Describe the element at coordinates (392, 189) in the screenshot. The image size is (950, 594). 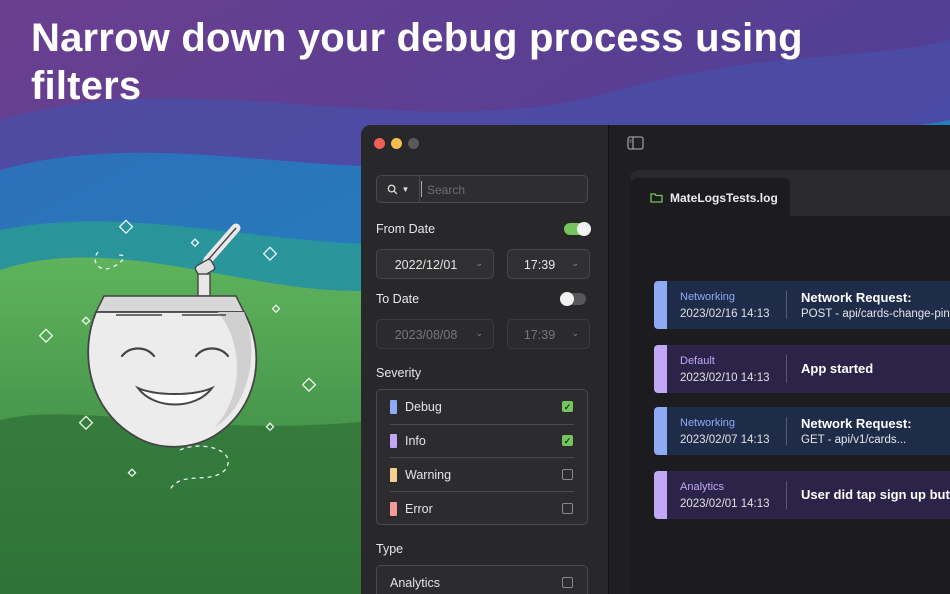
I see `search-icon` at that location.